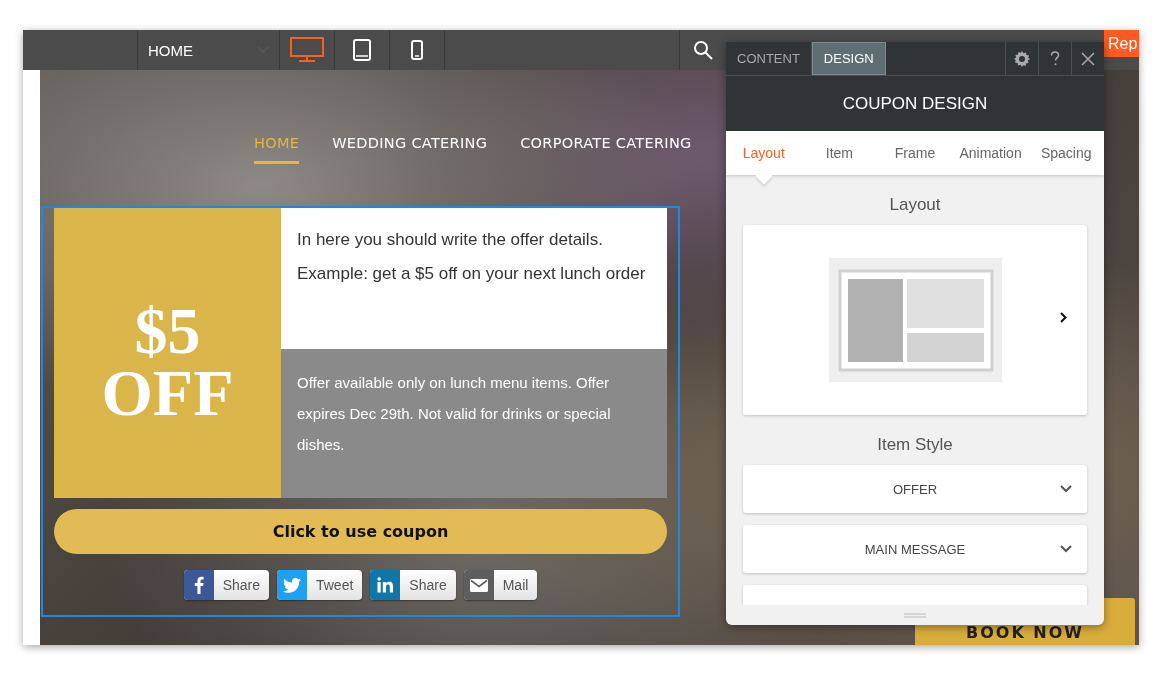 The image size is (1167, 673). I want to click on question-mark-icon, so click(1055, 58).